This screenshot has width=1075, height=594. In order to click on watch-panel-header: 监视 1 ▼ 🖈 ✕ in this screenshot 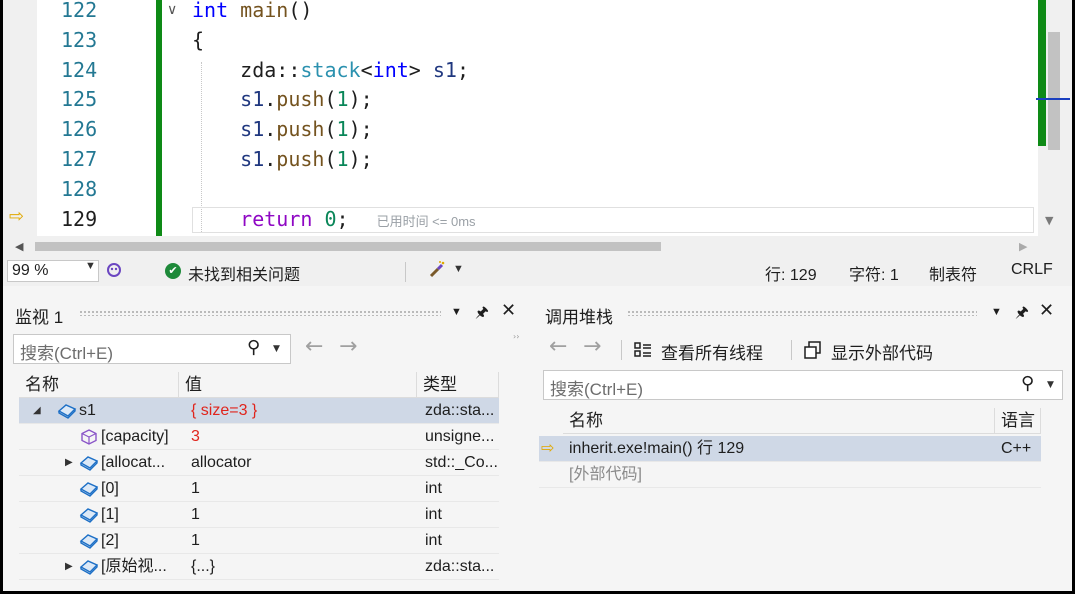, I will do `click(269, 312)`.